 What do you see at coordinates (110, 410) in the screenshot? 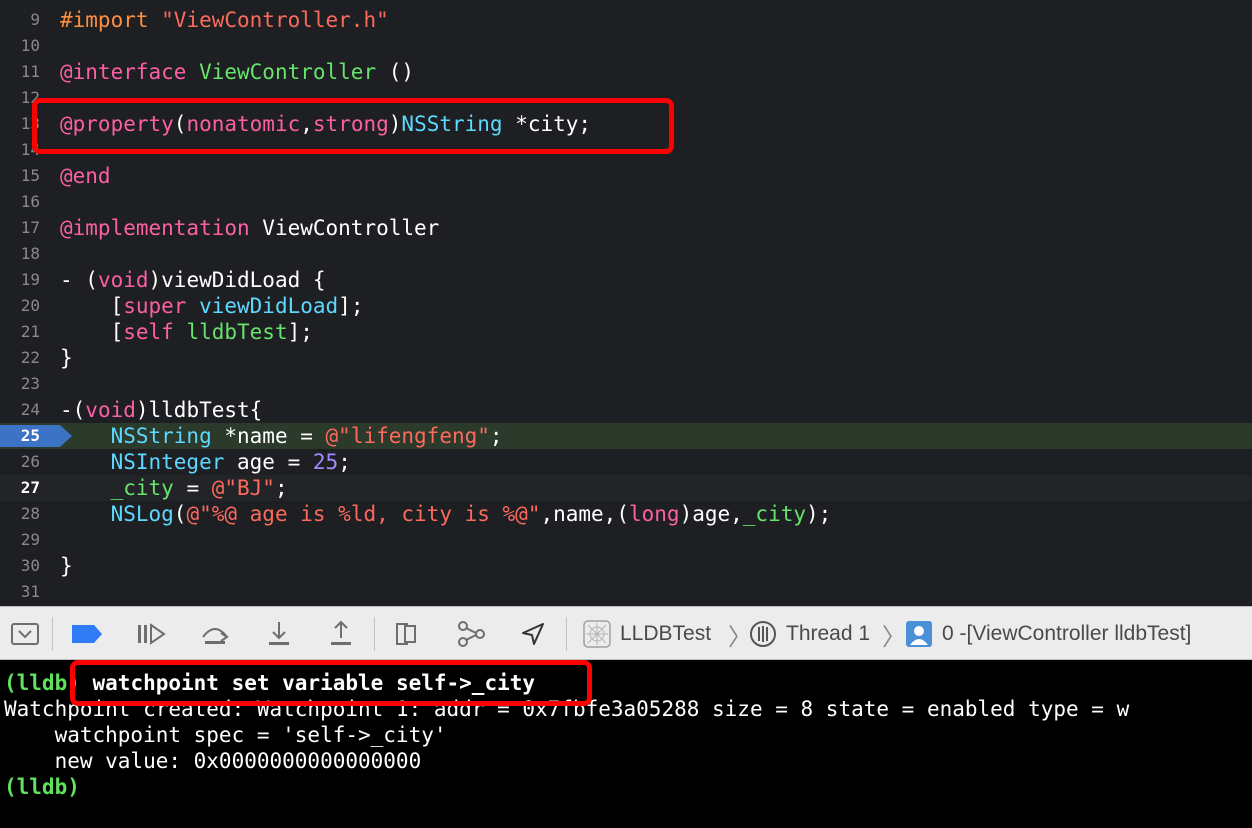
I see `code-token: void` at bounding box center [110, 410].